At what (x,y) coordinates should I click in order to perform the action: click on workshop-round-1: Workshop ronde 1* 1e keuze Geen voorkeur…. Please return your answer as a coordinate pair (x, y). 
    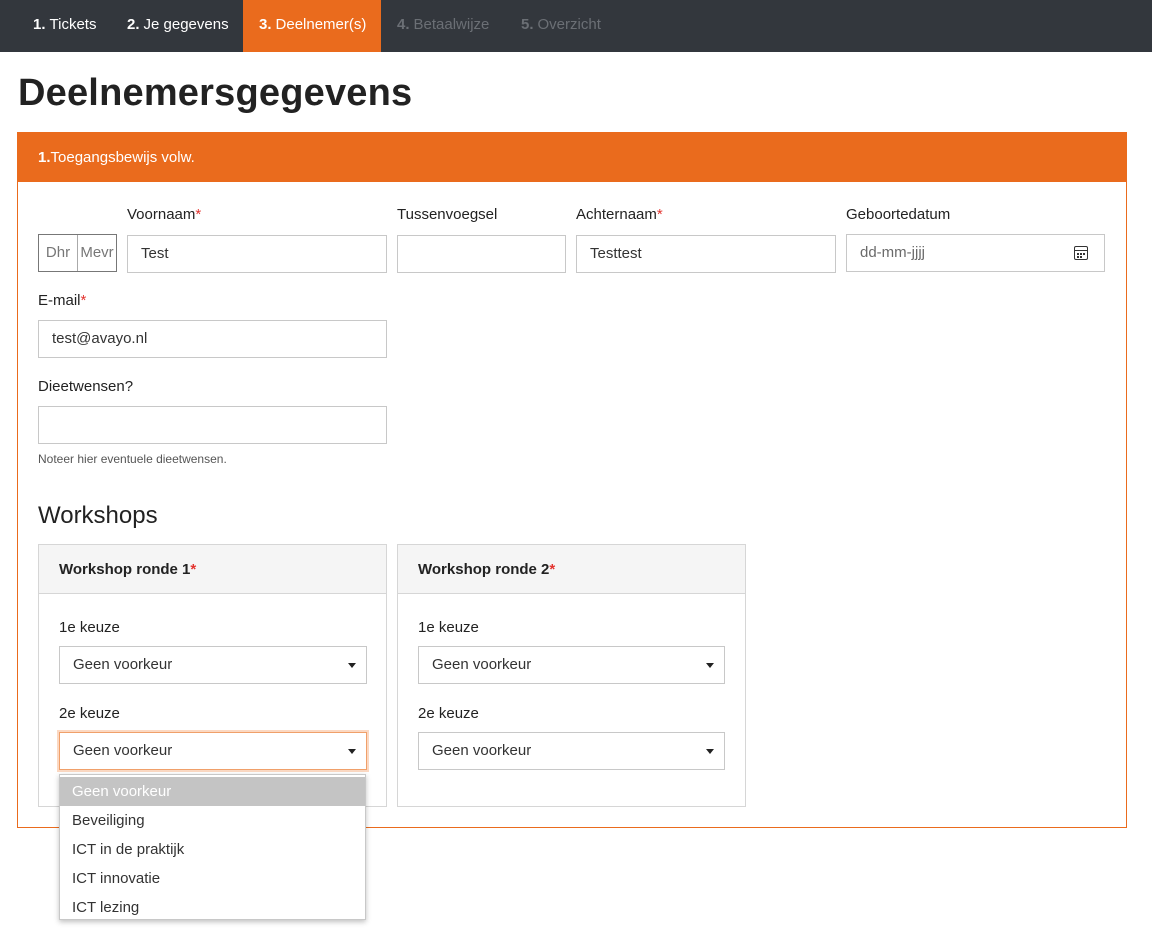
    Looking at the image, I should click on (212, 675).